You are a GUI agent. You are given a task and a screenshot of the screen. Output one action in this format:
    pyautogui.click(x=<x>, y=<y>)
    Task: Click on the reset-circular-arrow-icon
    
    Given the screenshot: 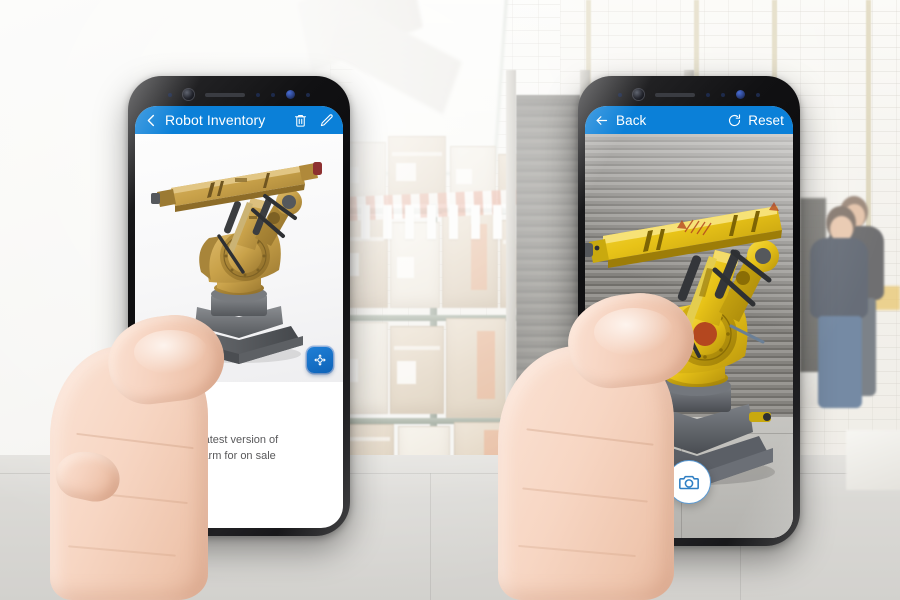 What is the action you would take?
    pyautogui.click(x=734, y=120)
    